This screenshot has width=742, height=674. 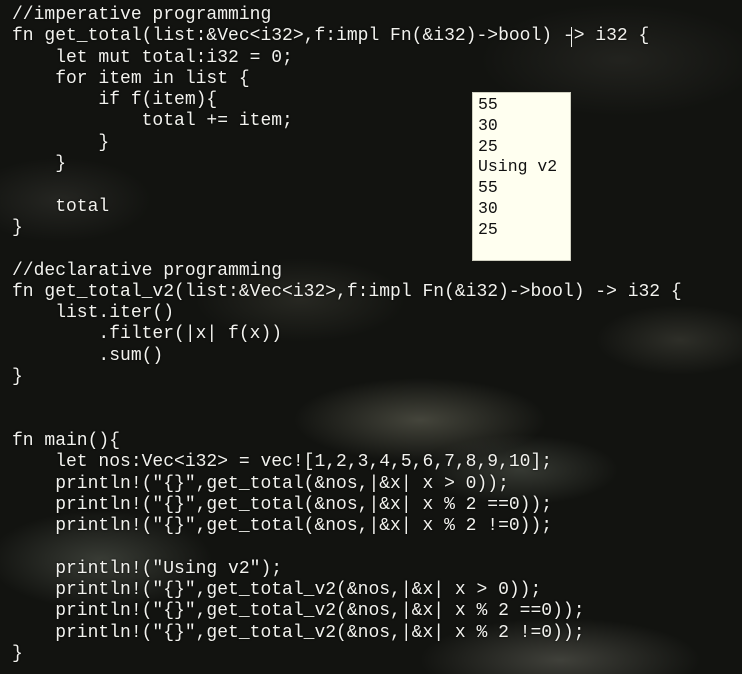 I want to click on code-line: fn main(){, so click(x=347, y=441).